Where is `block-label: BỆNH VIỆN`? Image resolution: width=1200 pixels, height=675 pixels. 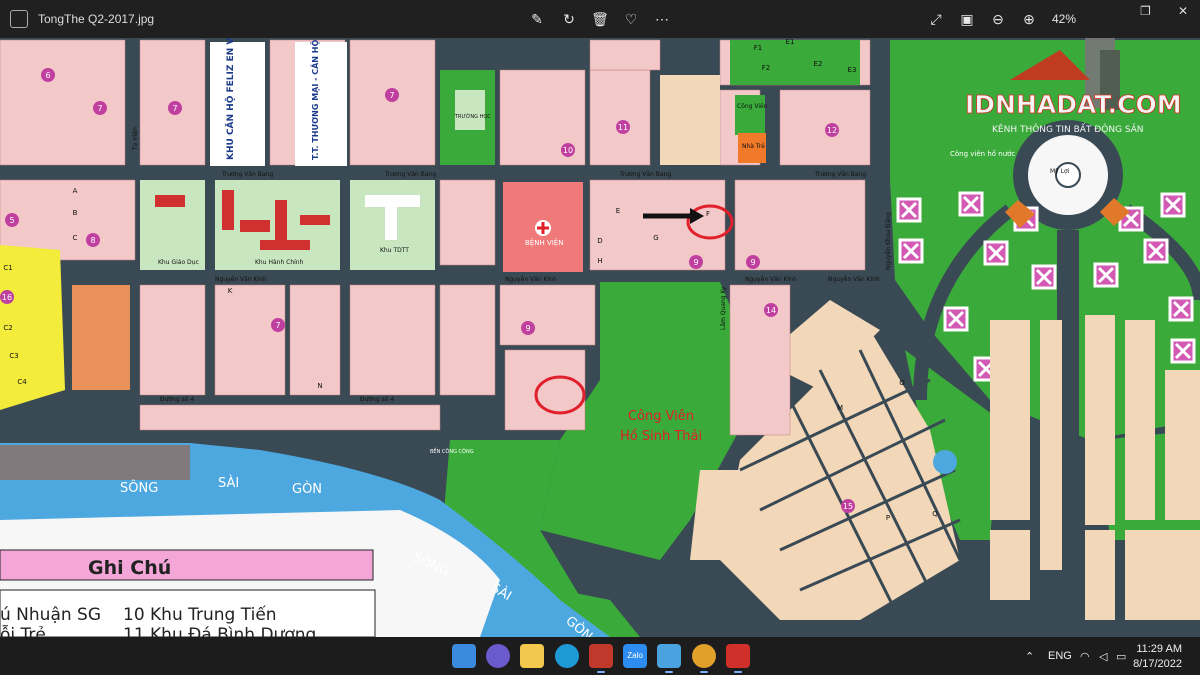
block-label: BỆNH VIỆN is located at coordinates (544, 242).